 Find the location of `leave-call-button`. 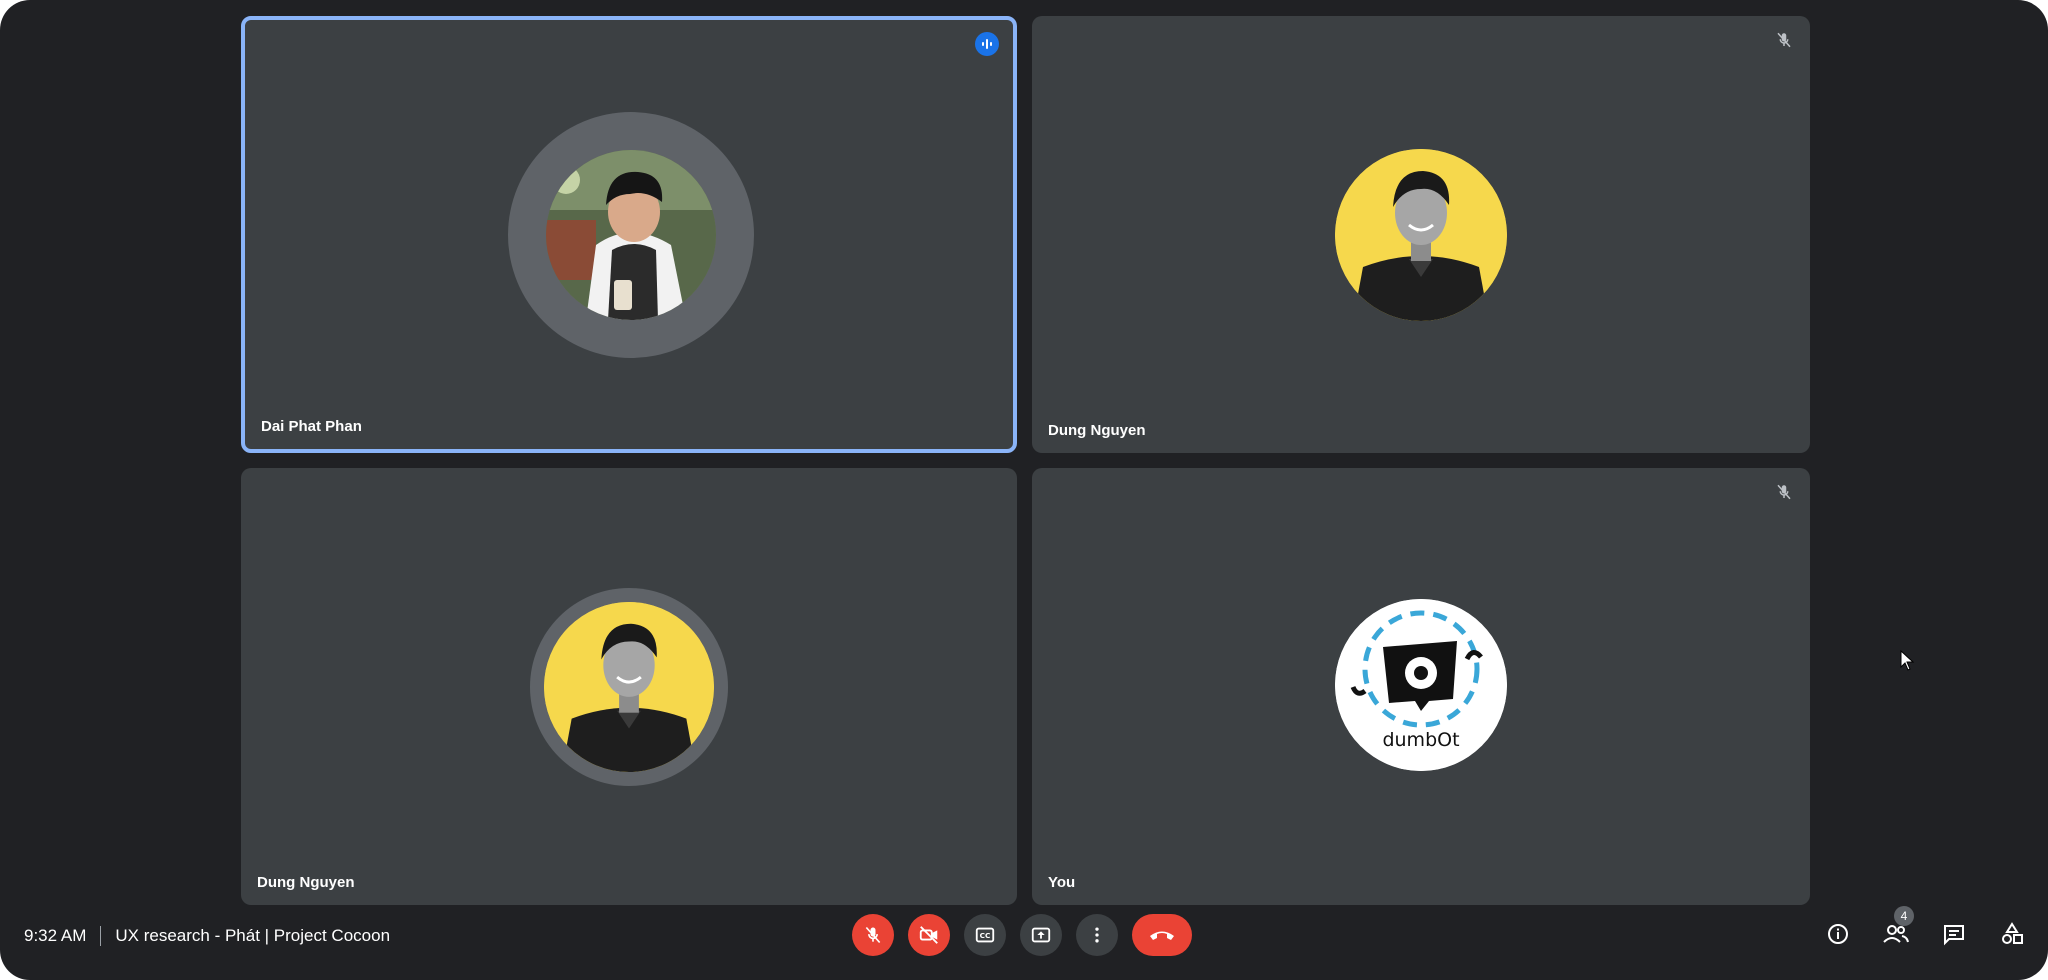

leave-call-button is located at coordinates (1162, 935).